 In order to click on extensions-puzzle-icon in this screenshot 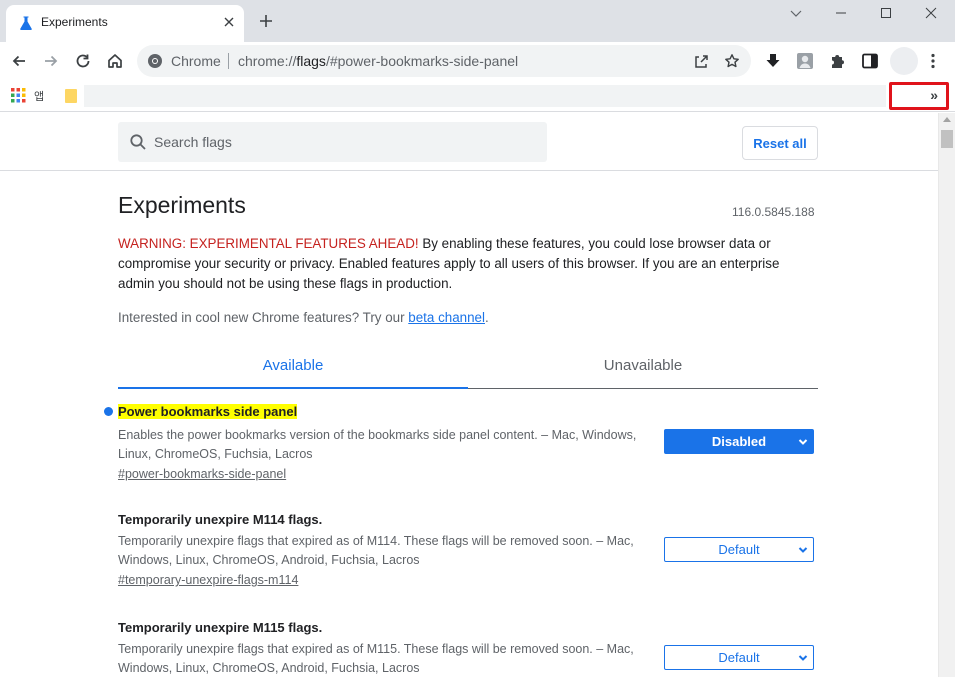, I will do `click(838, 61)`.